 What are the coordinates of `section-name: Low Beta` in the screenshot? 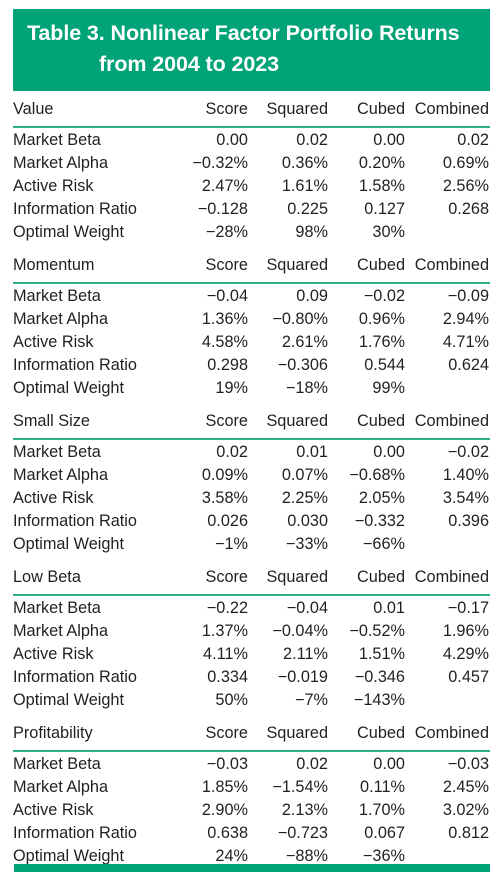 It's located at (47, 577).